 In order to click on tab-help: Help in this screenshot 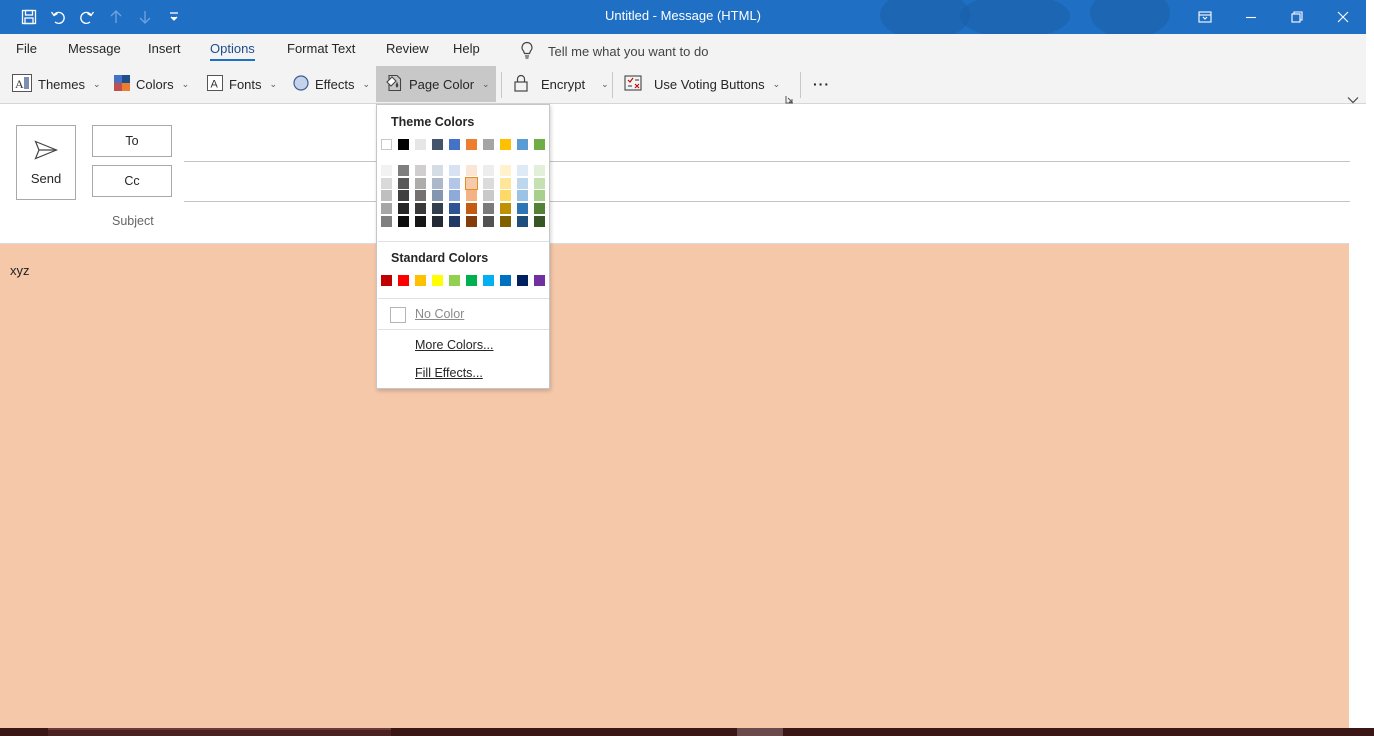, I will do `click(466, 48)`.